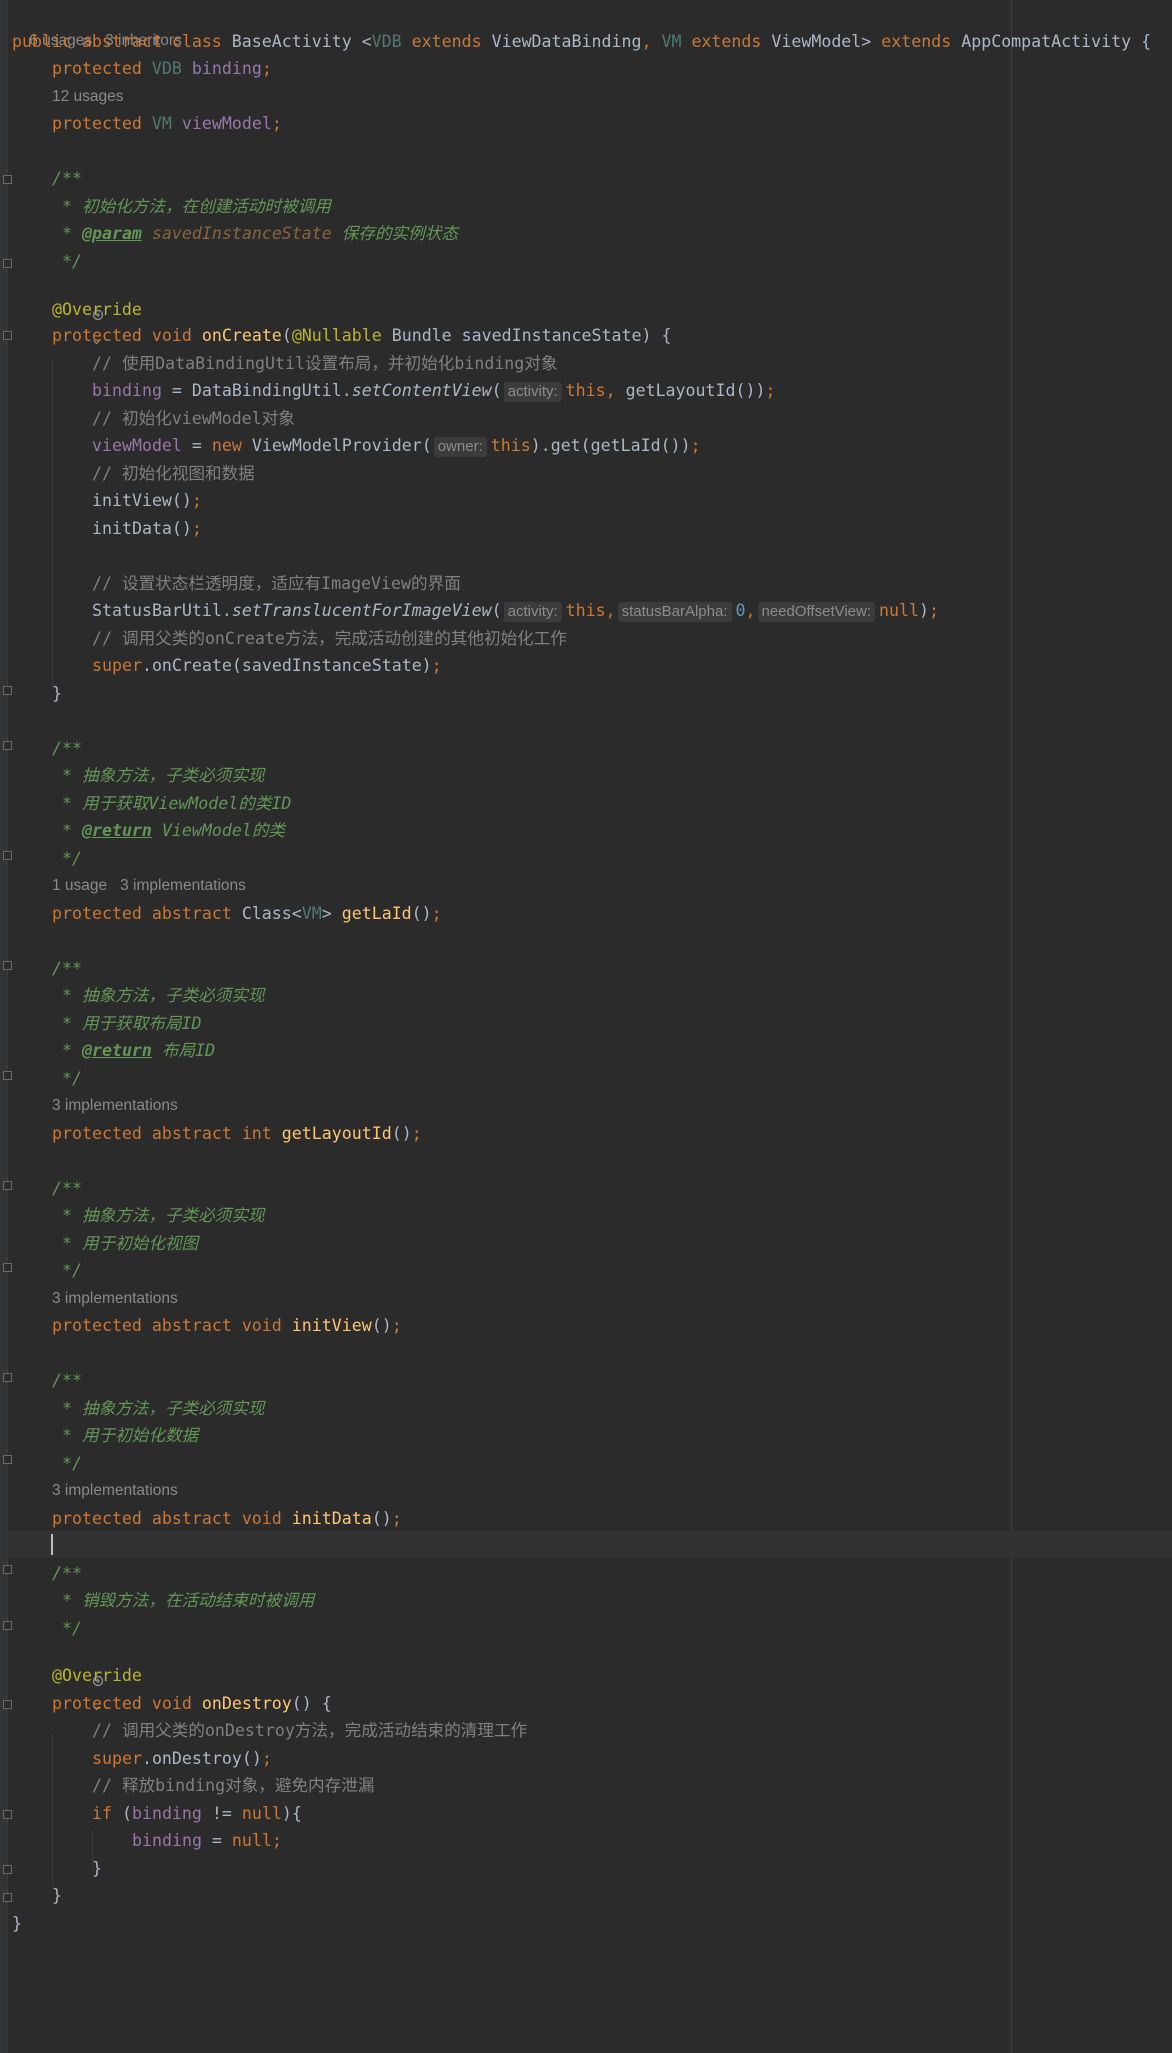 The height and width of the screenshot is (2053, 1172). What do you see at coordinates (142, 913) in the screenshot?
I see `keyword: protected abstract` at bounding box center [142, 913].